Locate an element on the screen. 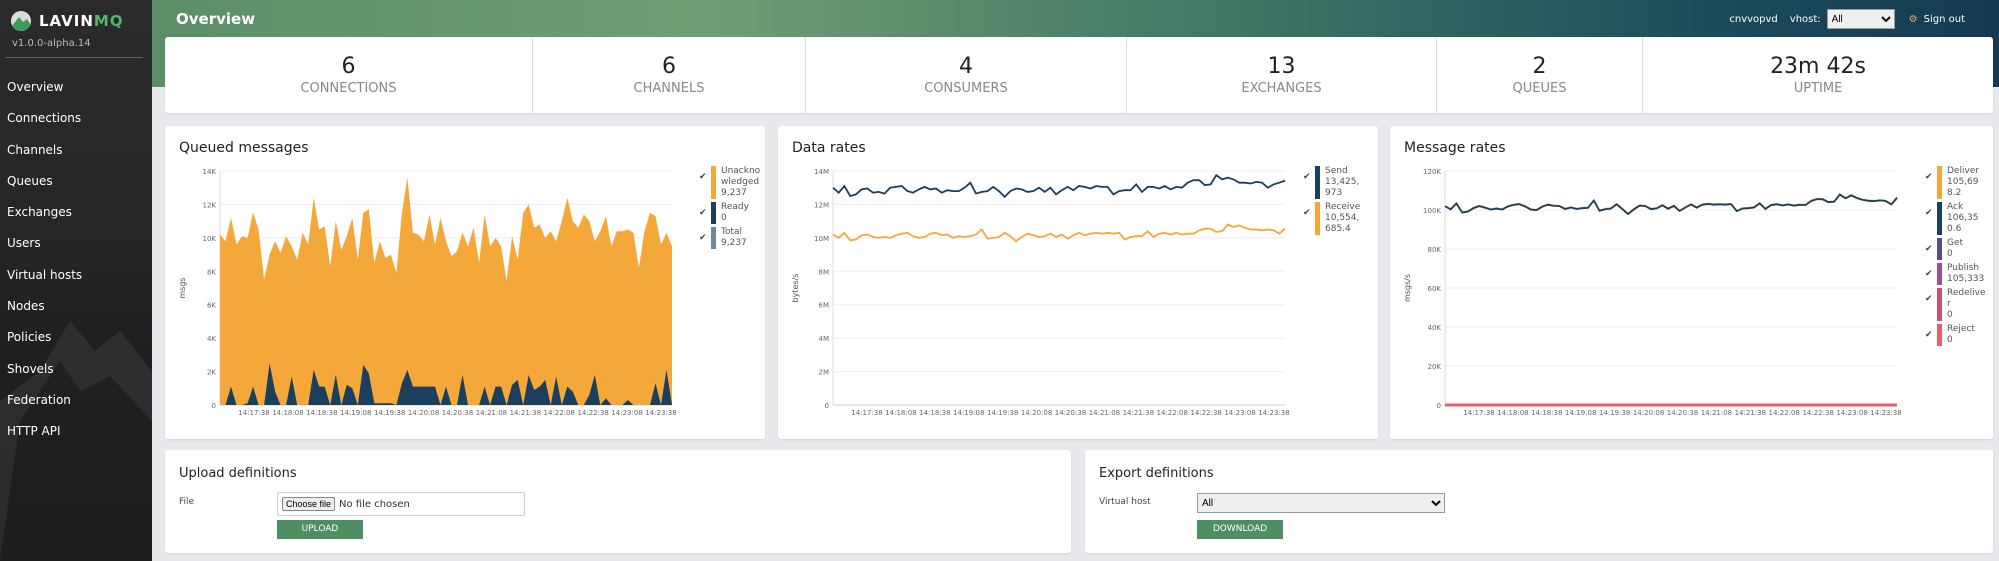 The image size is (1999, 561). sidebar-item-shovels: Shovels is located at coordinates (44, 375).